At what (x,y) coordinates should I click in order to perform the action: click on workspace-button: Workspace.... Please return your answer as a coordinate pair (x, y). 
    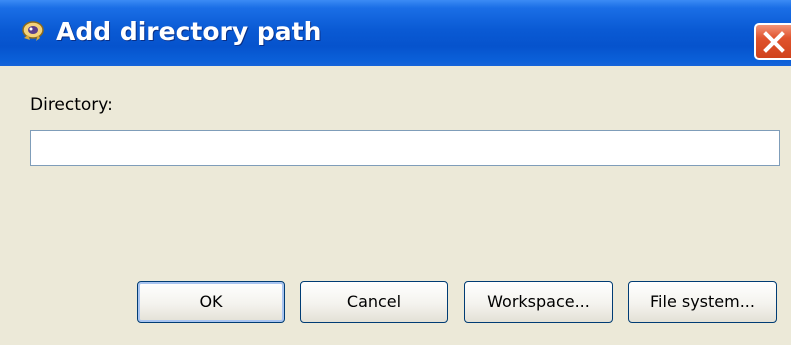
    Looking at the image, I should click on (538, 302).